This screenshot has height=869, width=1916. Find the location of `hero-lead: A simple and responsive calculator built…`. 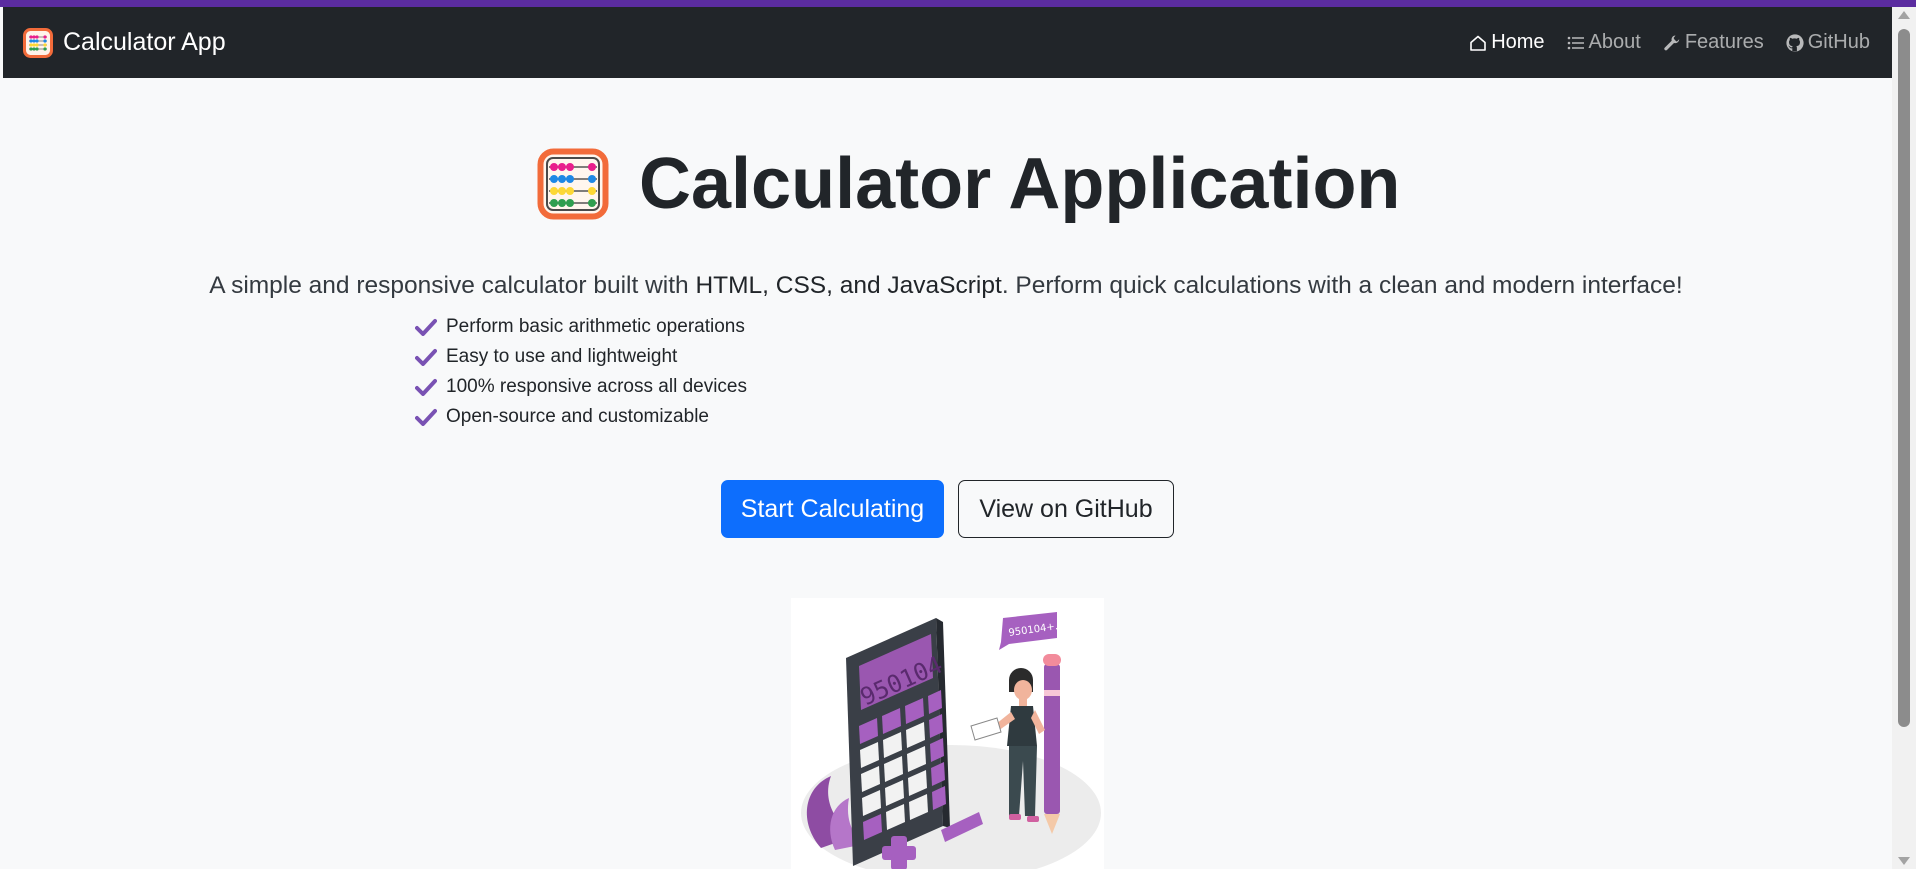

hero-lead: A simple and responsive calculator built… is located at coordinates (946, 286).